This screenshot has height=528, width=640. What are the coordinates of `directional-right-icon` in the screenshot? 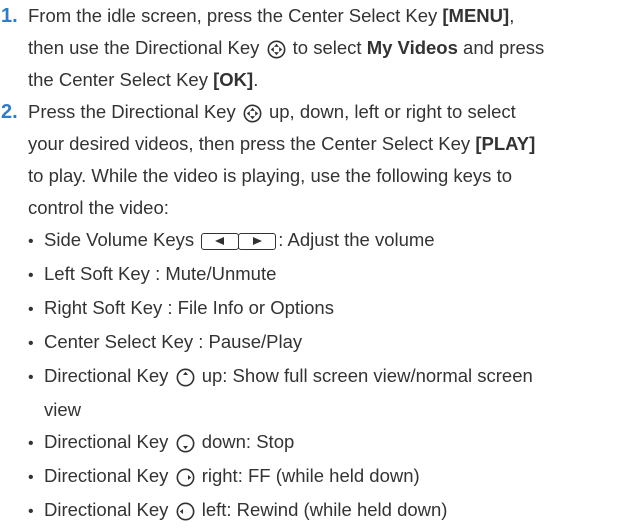 It's located at (185, 477).